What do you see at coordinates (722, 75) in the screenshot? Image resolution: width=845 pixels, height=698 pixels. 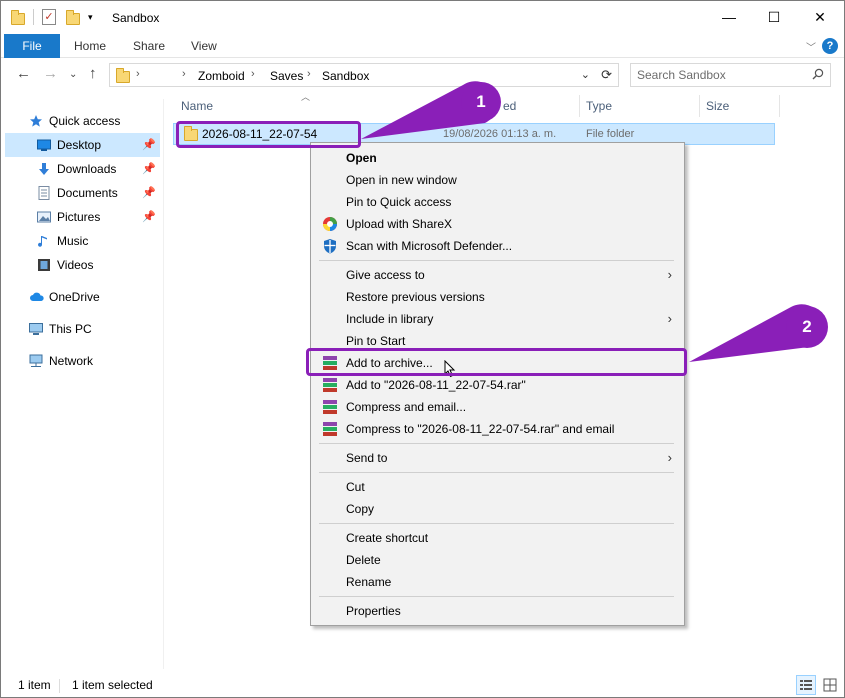 I see `search-input` at bounding box center [722, 75].